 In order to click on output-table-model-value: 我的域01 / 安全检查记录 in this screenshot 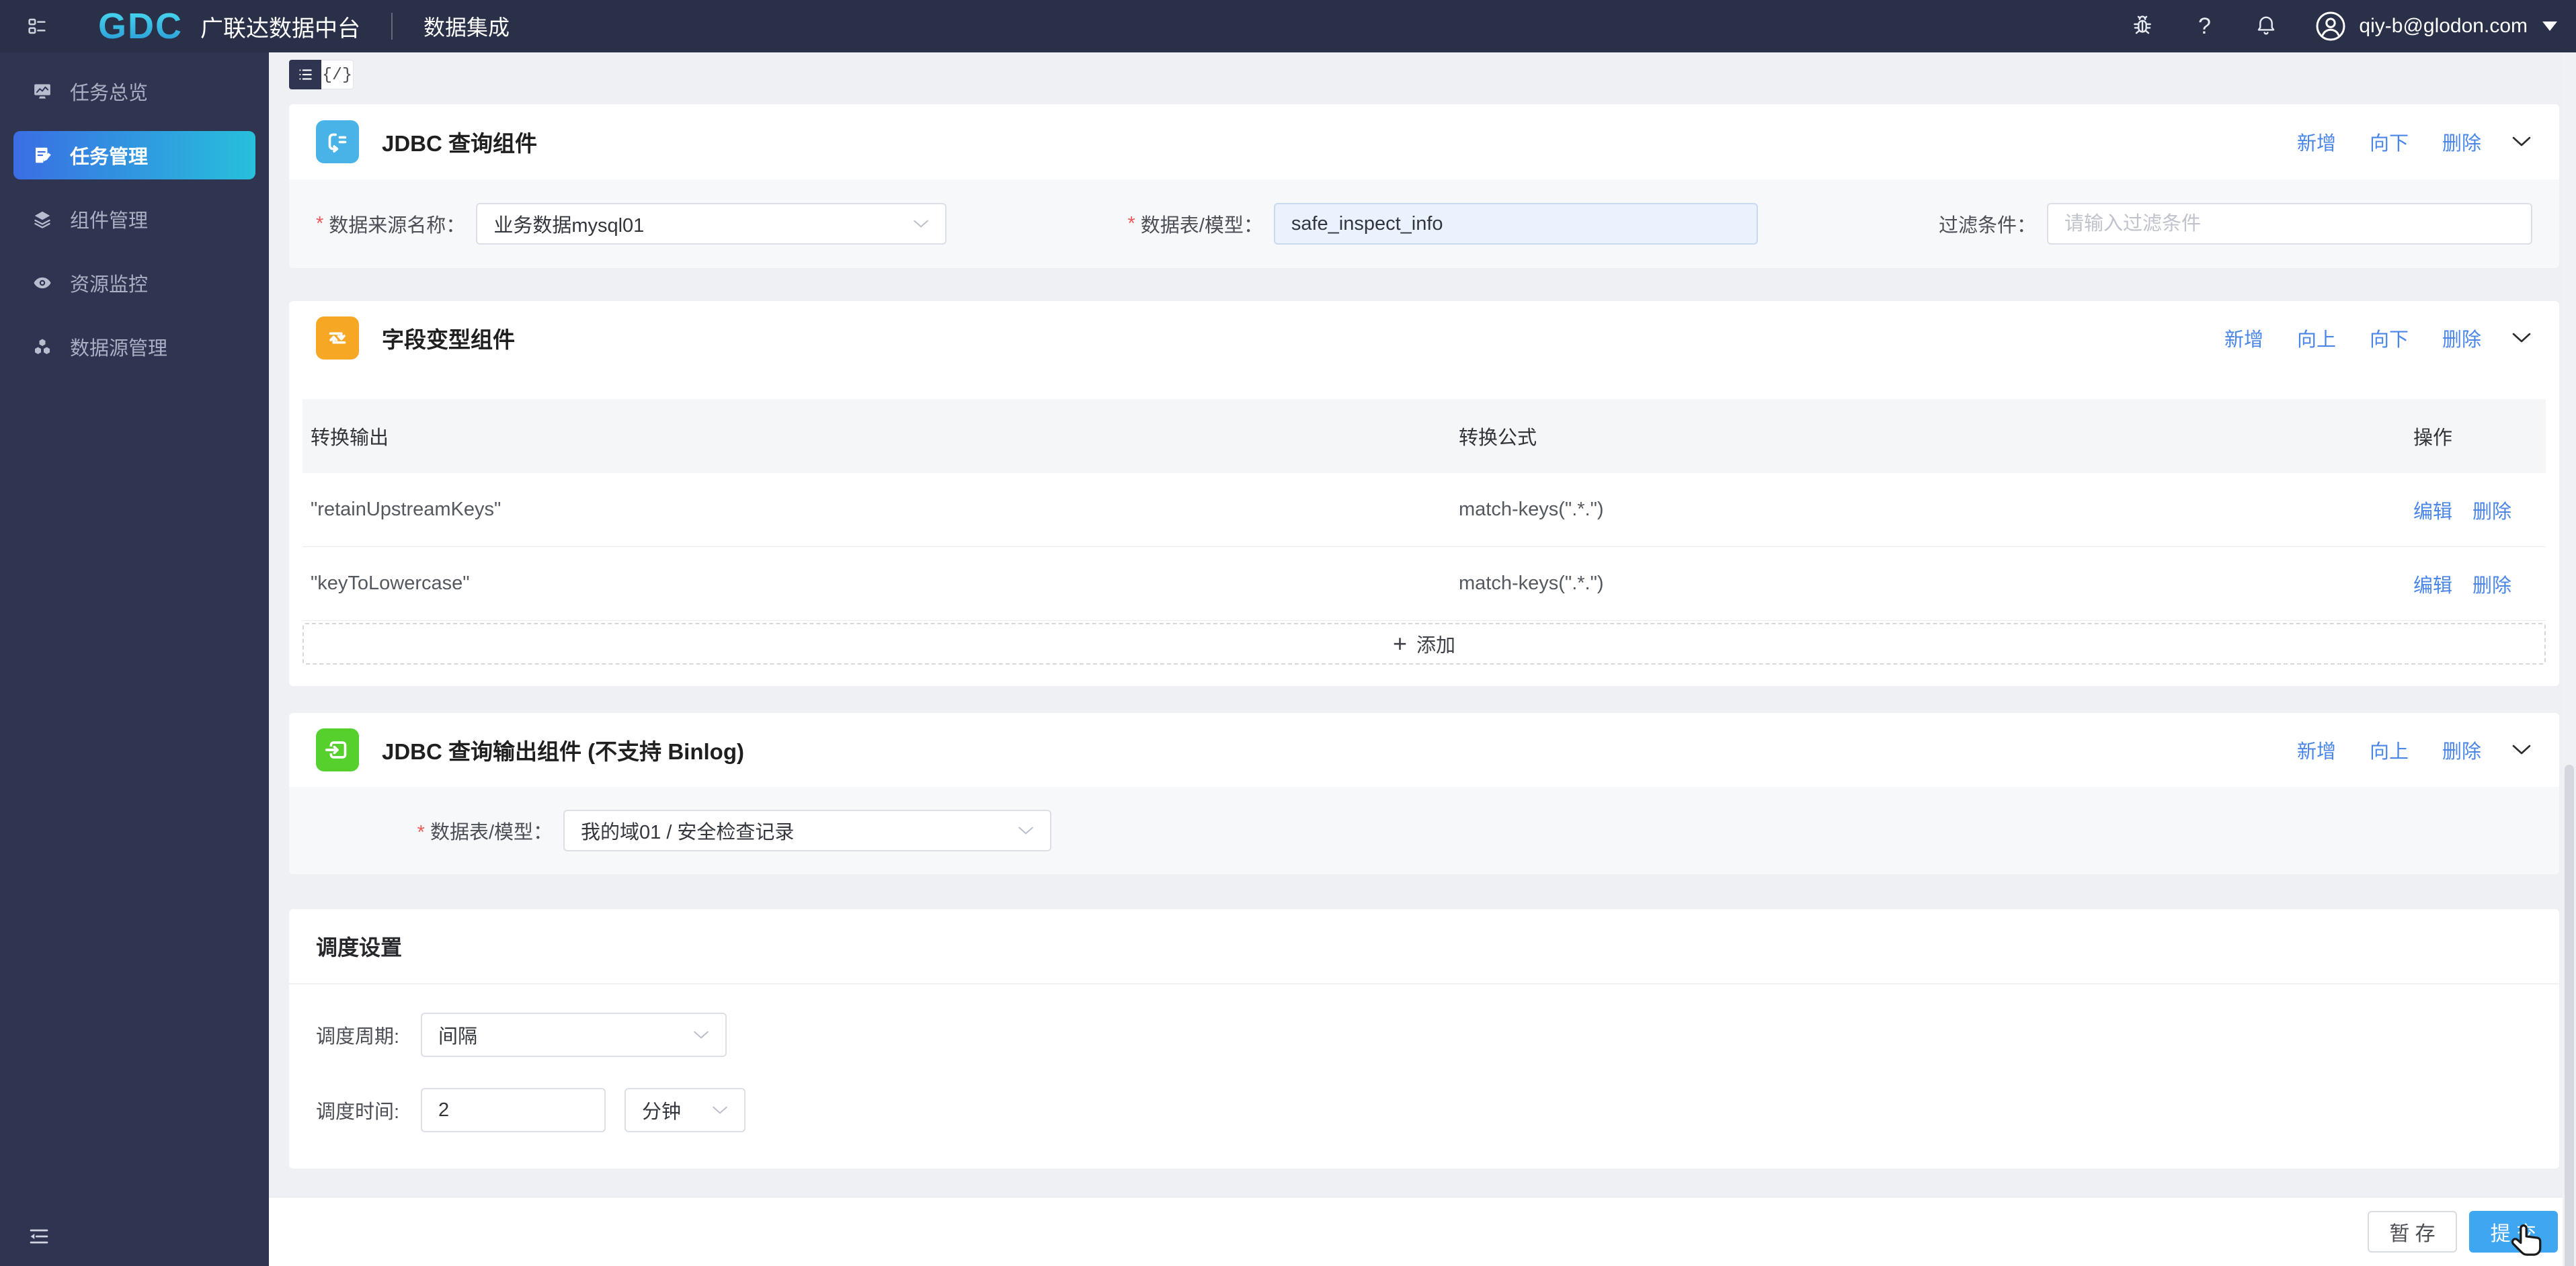, I will do `click(688, 832)`.